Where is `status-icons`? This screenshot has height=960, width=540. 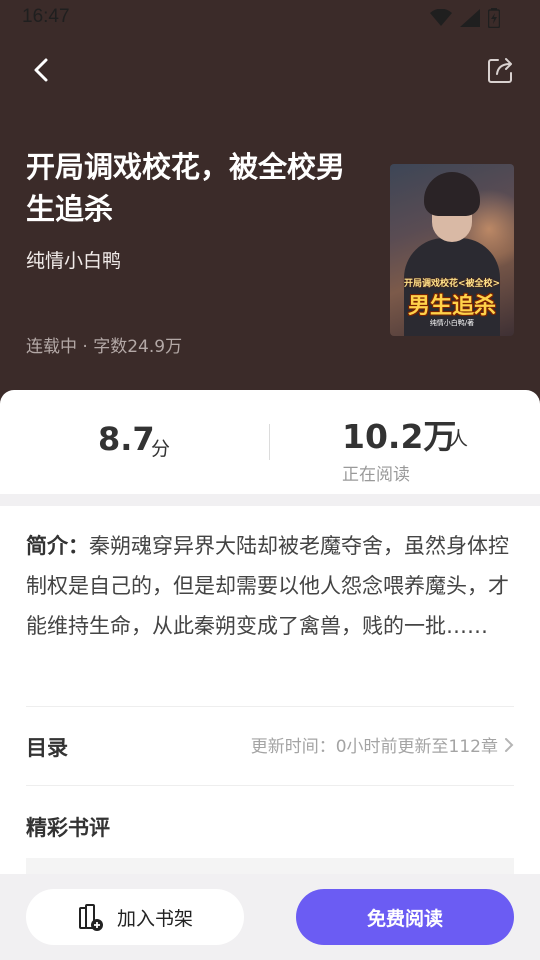 status-icons is located at coordinates (465, 18).